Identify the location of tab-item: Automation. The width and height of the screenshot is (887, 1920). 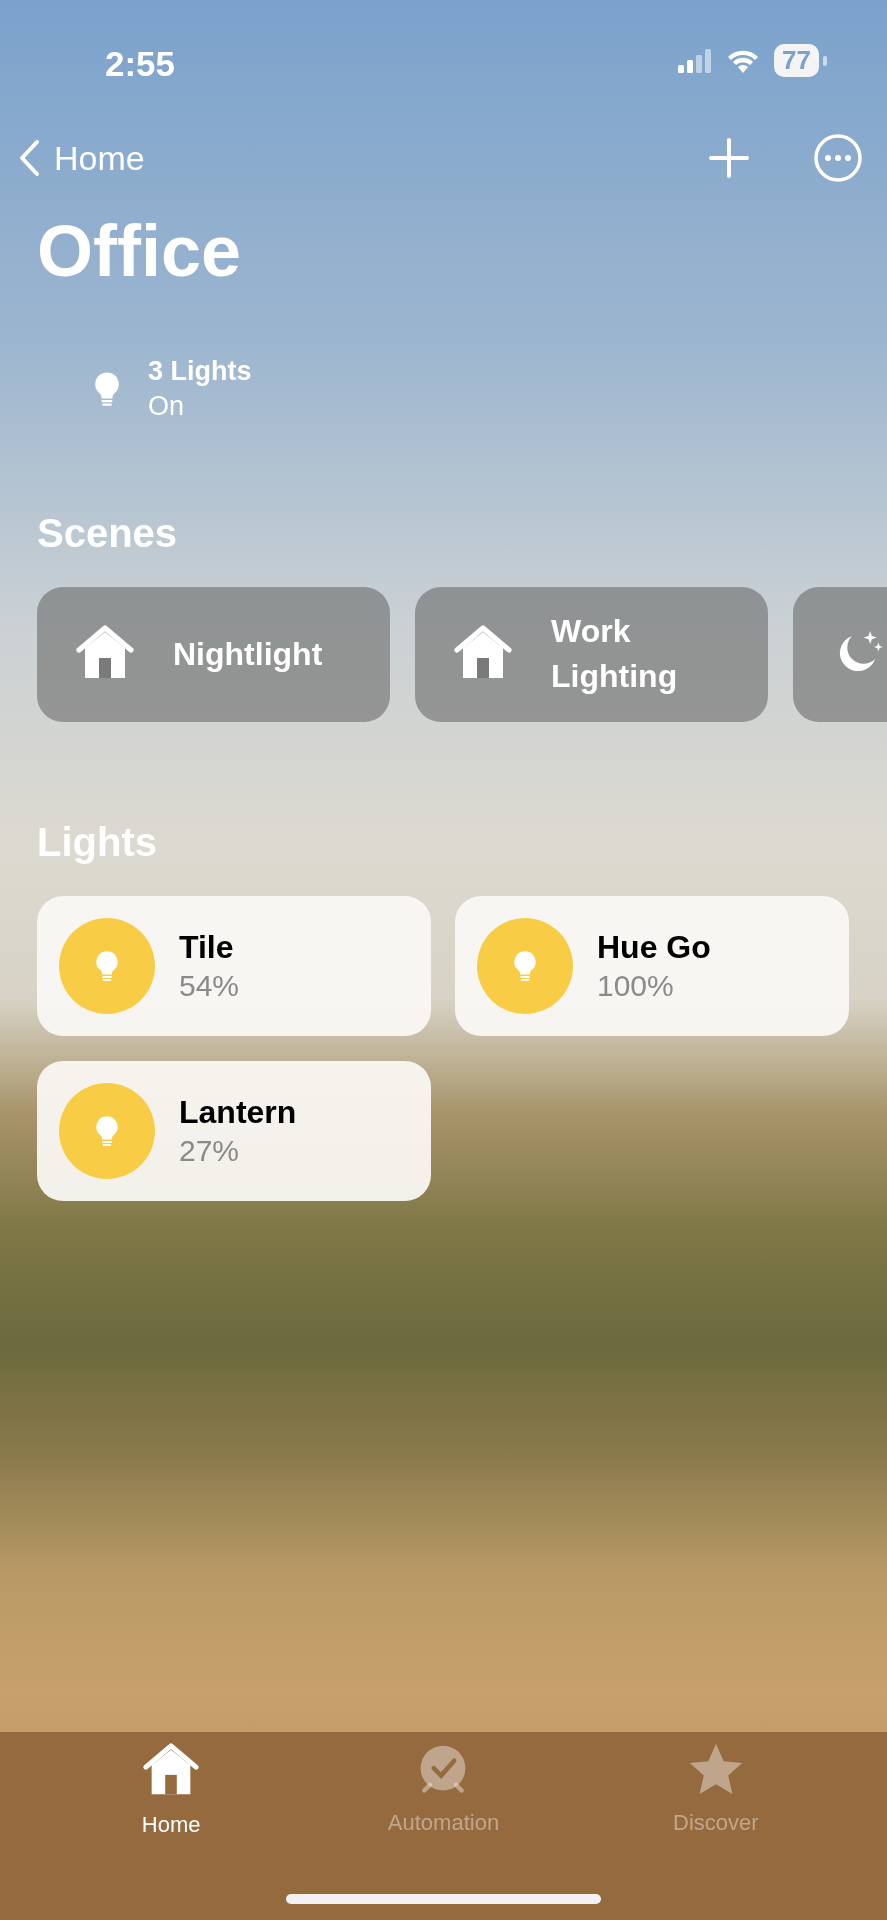
(443, 1797).